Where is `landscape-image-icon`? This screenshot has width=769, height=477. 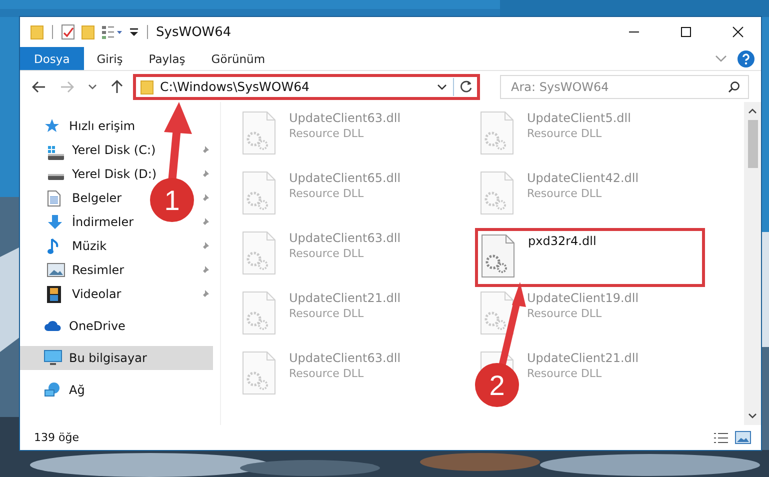
landscape-image-icon is located at coordinates (56, 270).